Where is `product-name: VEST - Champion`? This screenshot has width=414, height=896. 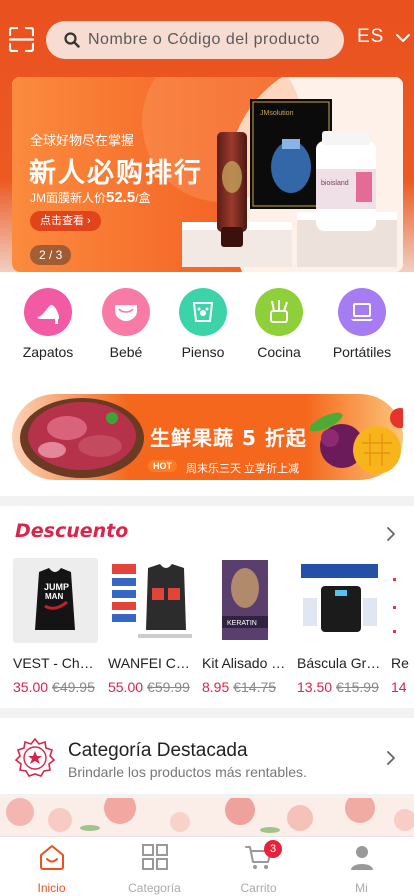
product-name: VEST - Champion is located at coordinates (55, 663).